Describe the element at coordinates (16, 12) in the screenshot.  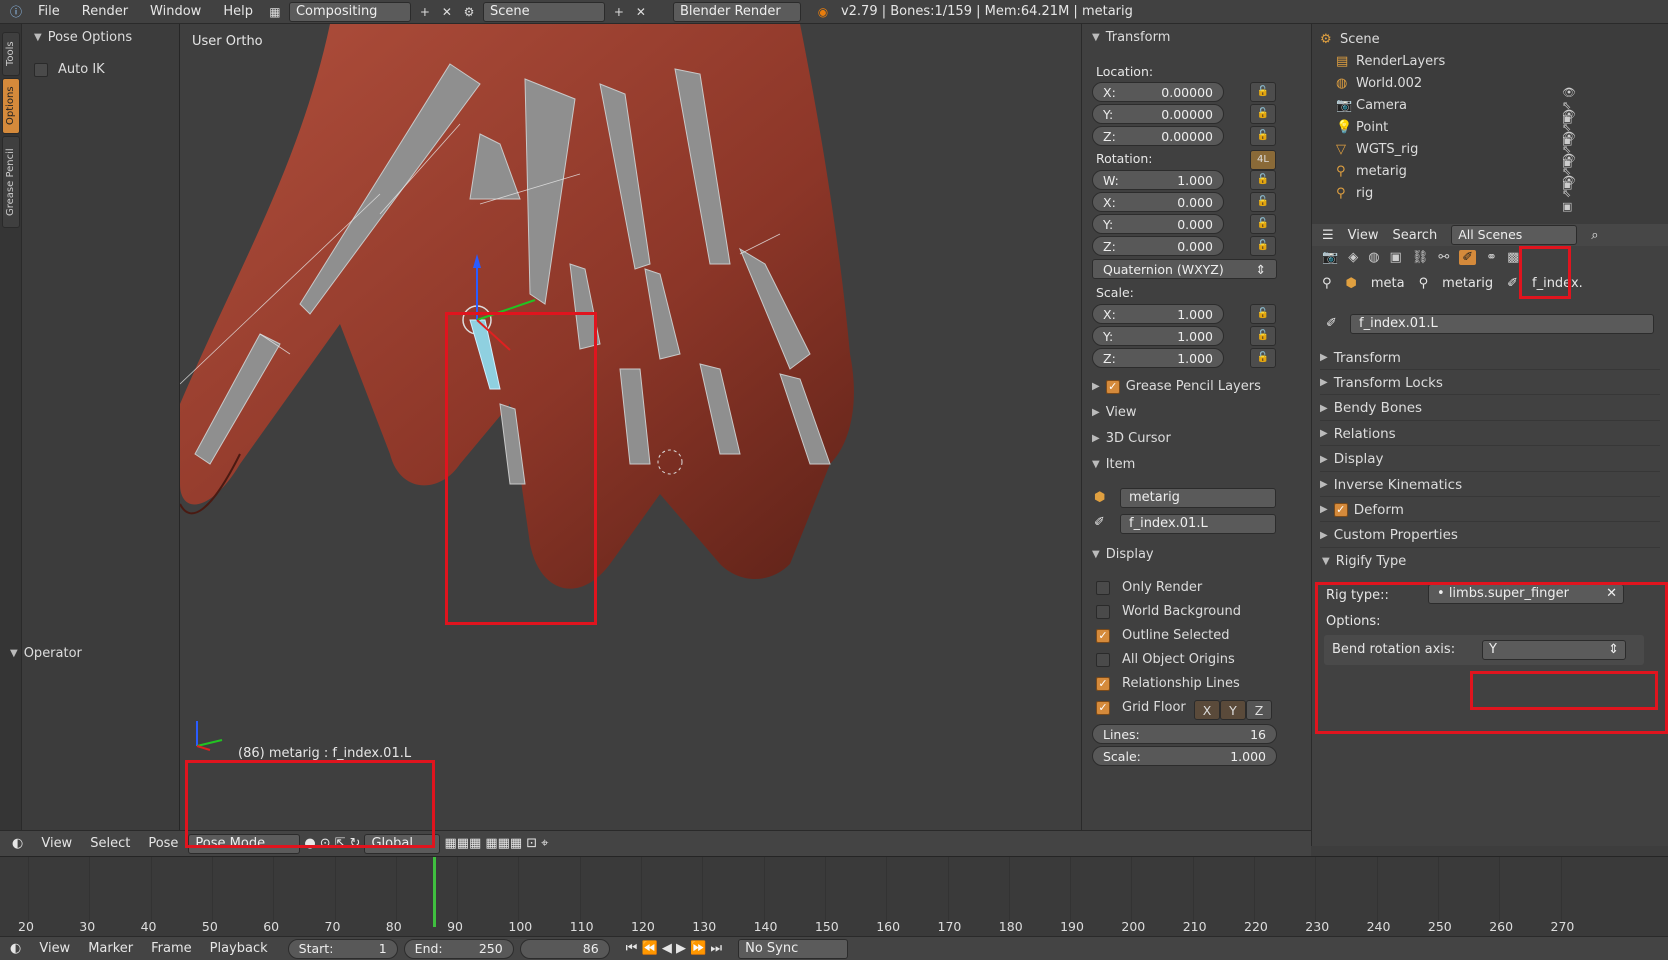
I see `info-icon: ⓘ` at that location.